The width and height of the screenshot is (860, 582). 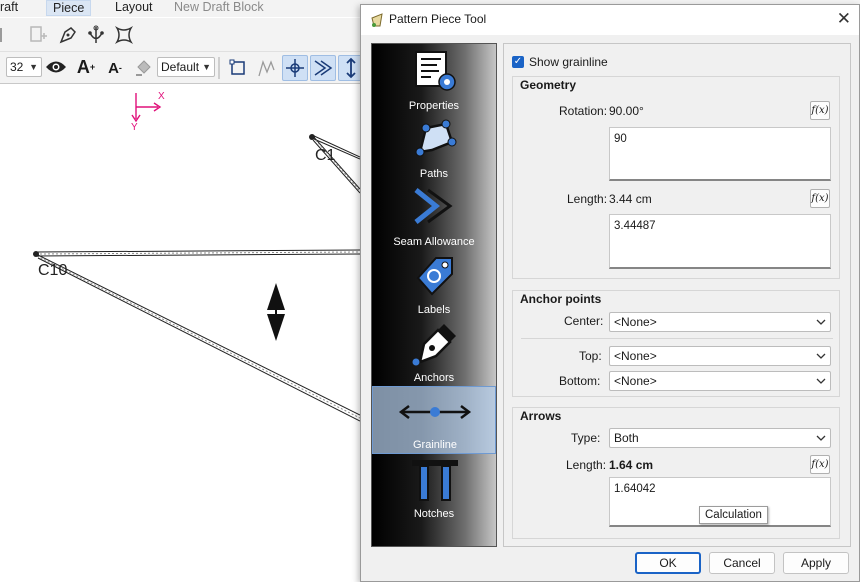 What do you see at coordinates (434, 174) in the screenshot?
I see `sidebar-item-label: Paths` at bounding box center [434, 174].